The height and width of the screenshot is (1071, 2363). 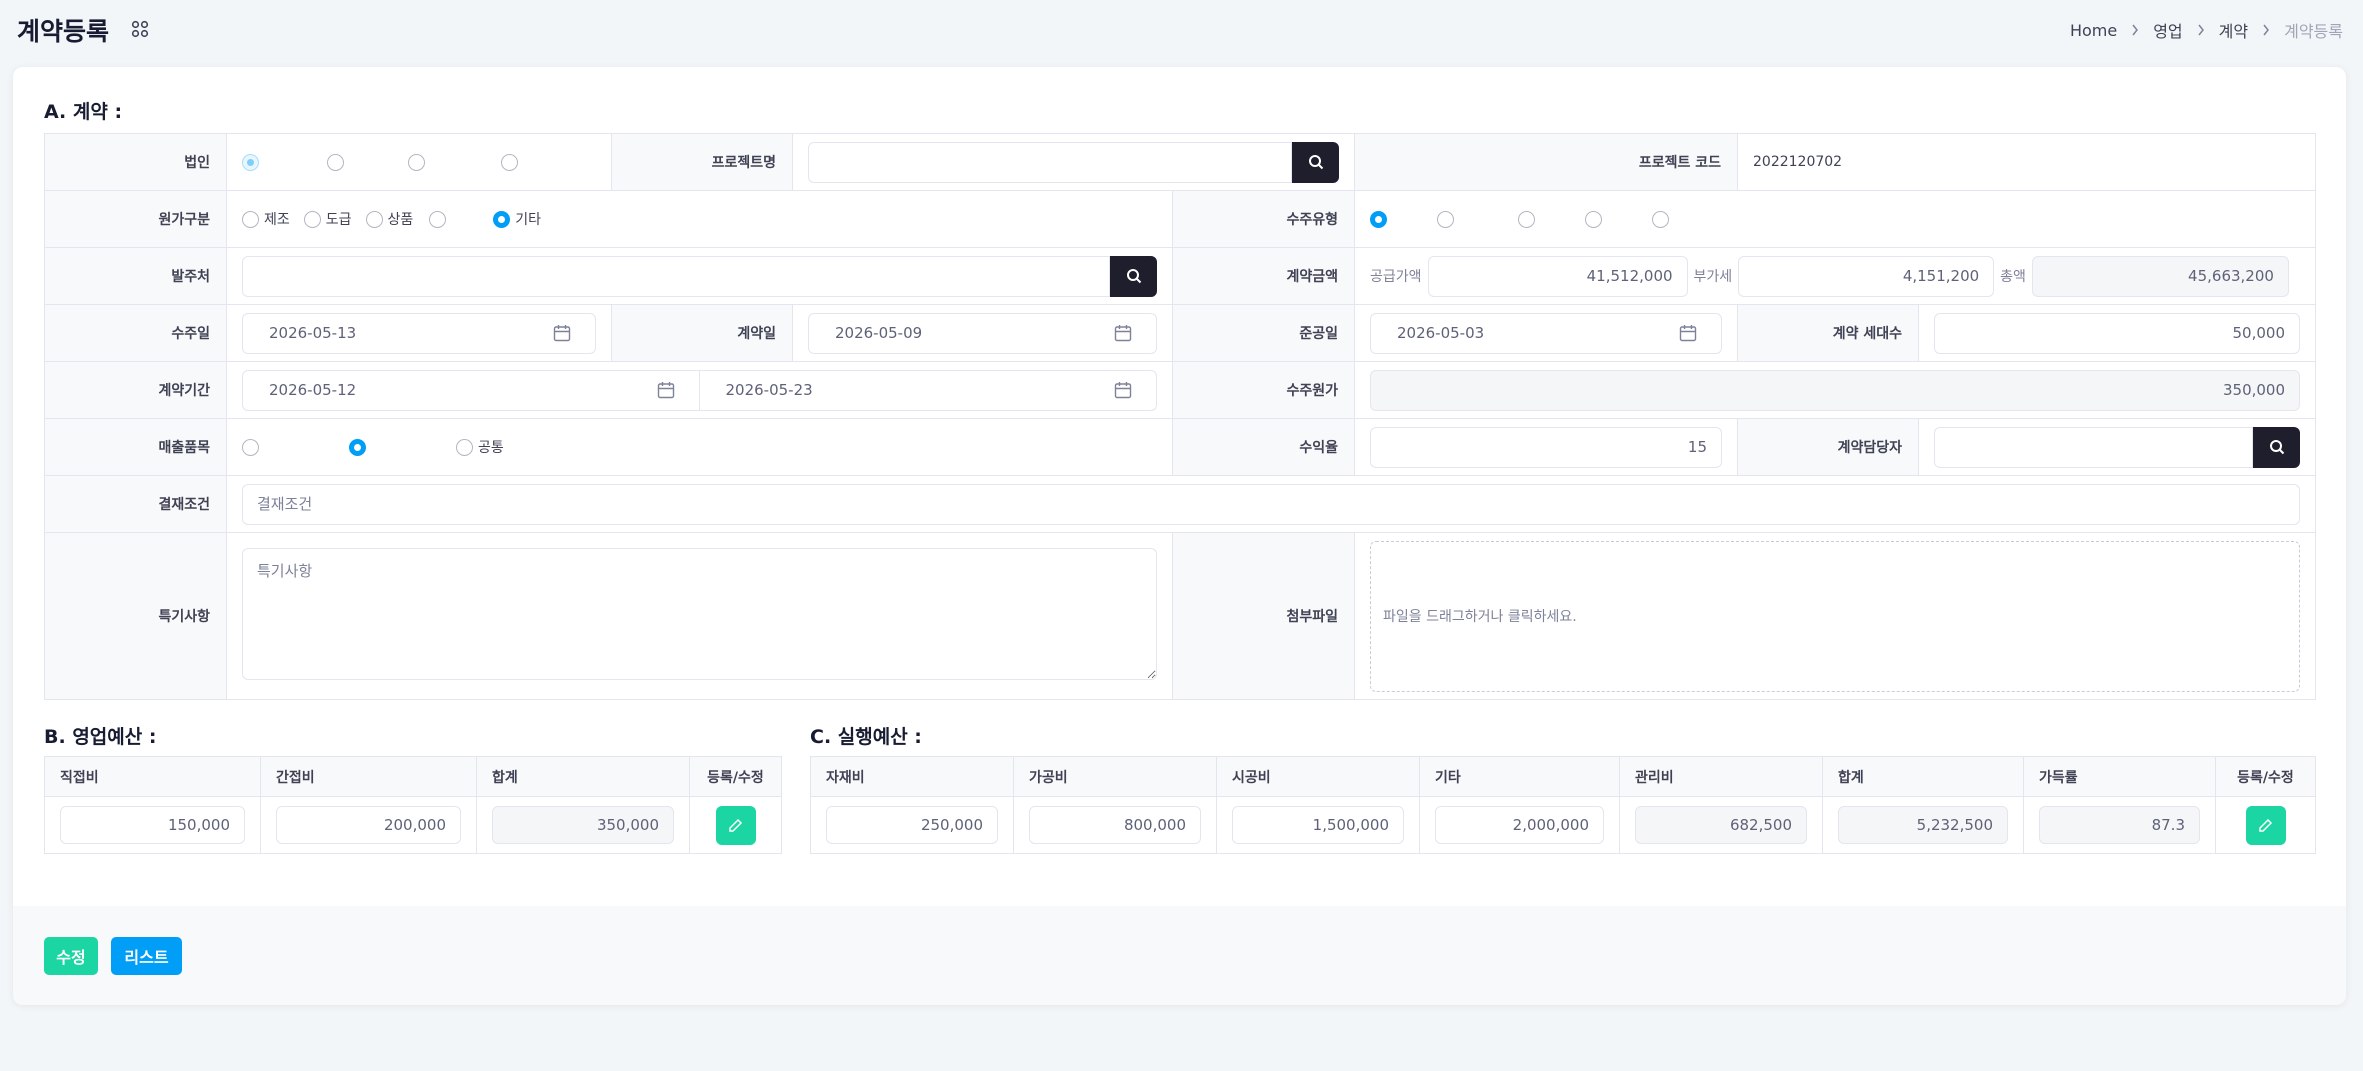 I want to click on other-cost-input, so click(x=1519, y=825).